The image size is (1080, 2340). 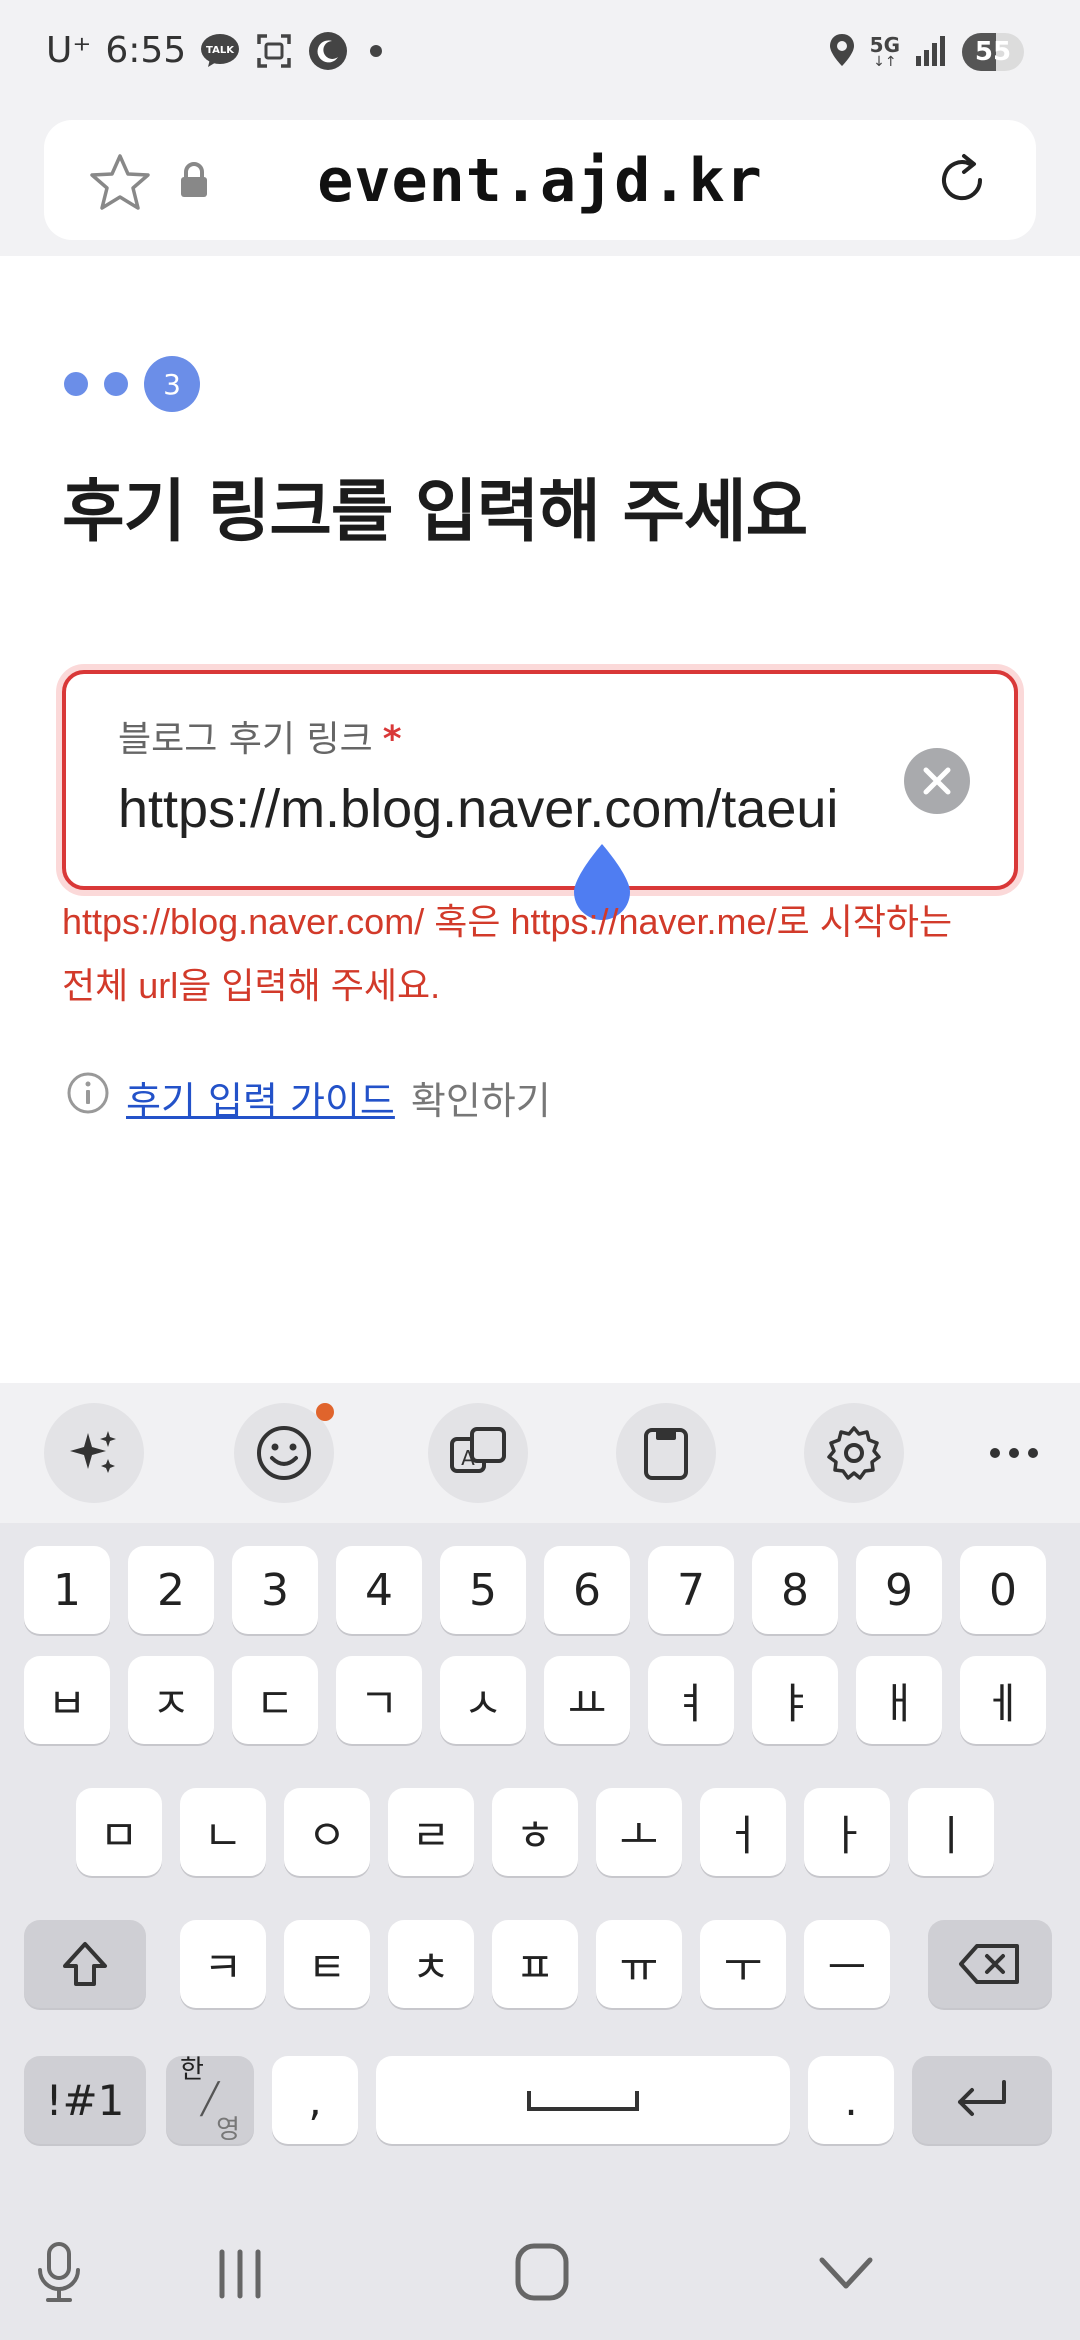 I want to click on blog-link-field: 블로그 후기 링크 *, so click(x=540, y=780).